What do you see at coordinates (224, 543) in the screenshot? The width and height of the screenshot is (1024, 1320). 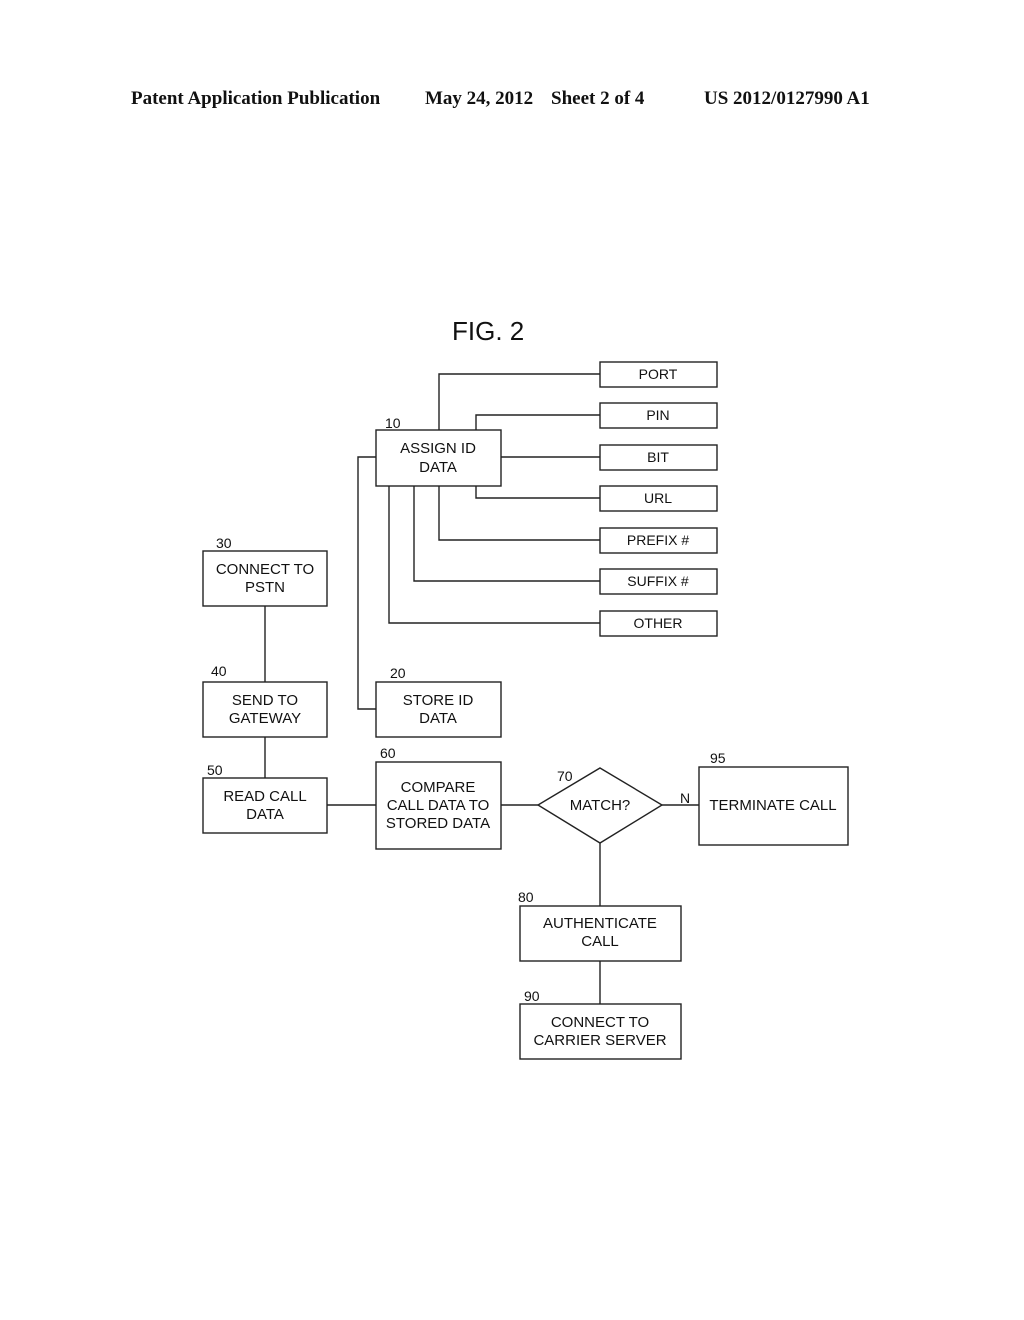 I see `ref-30: 30` at bounding box center [224, 543].